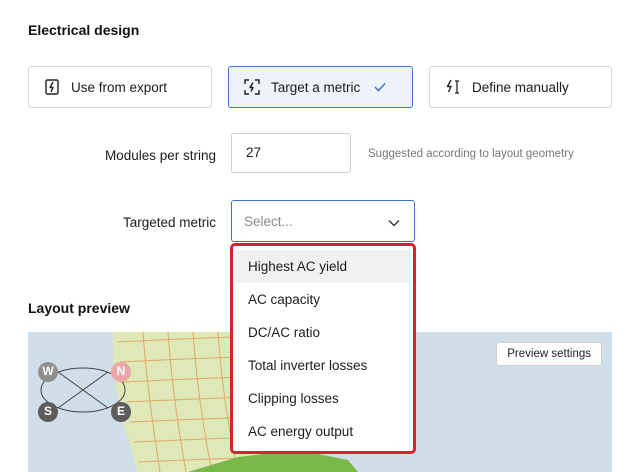  What do you see at coordinates (79, 308) in the screenshot?
I see `layout-preview-title: Layout preview` at bounding box center [79, 308].